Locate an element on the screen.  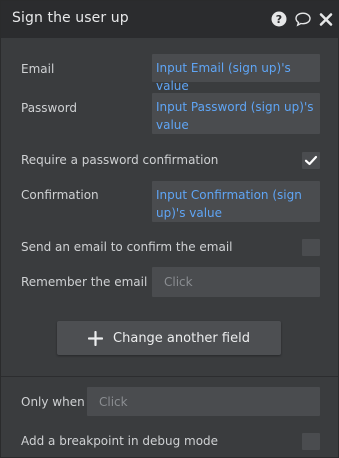
confirmation-value: Input Confirmation (sign up)'s value is located at coordinates (229, 204).